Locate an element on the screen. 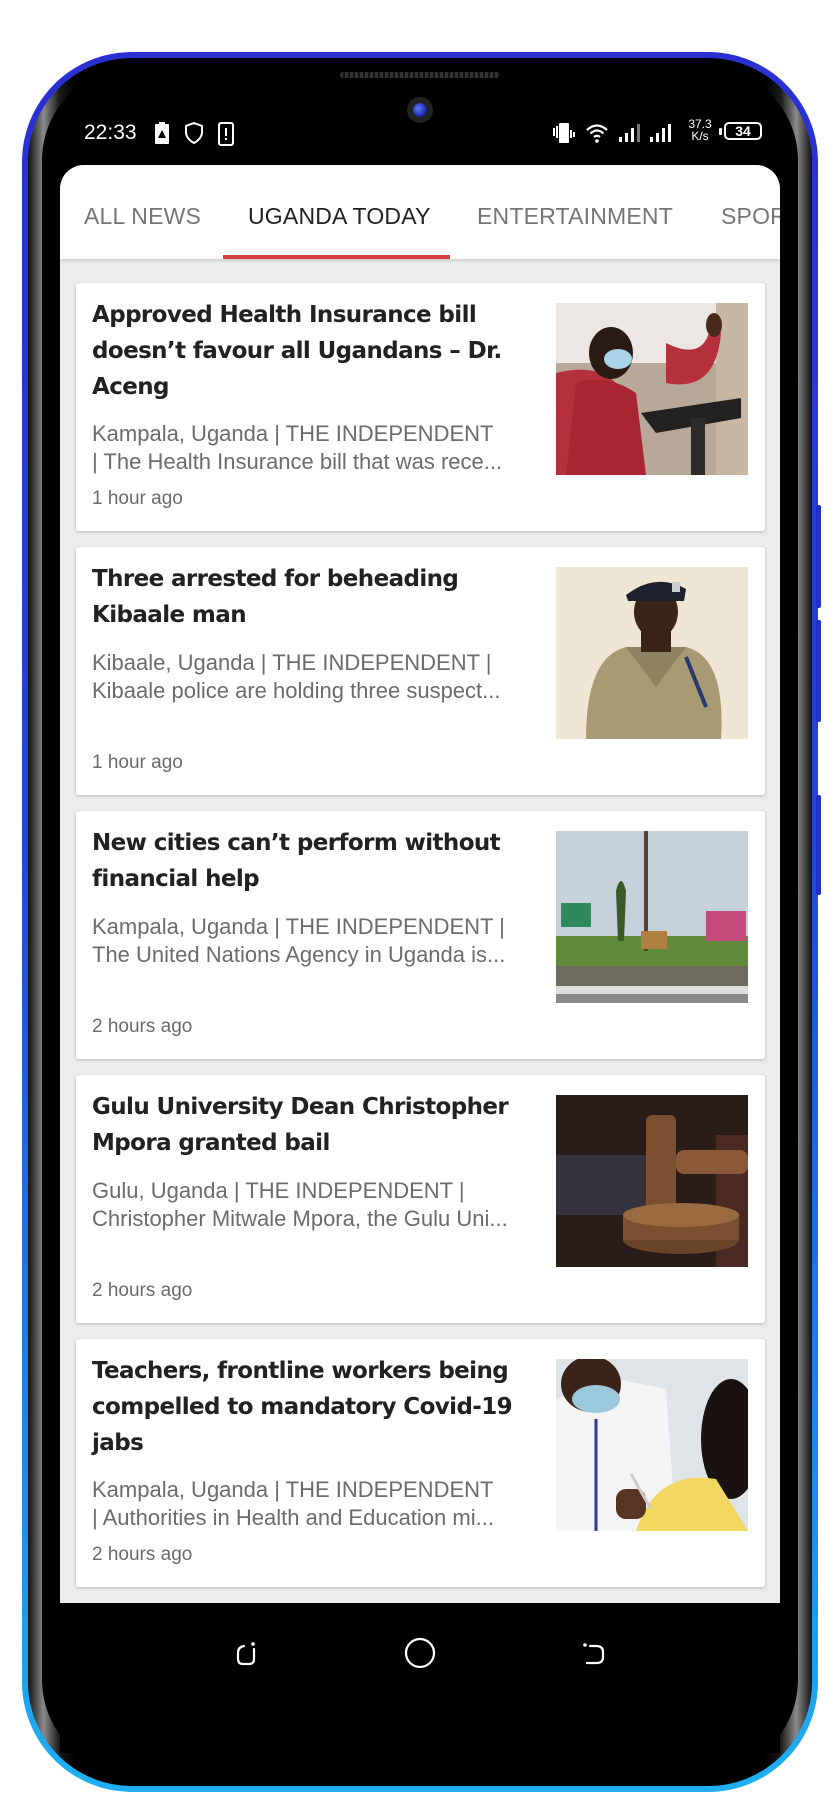  article-summary-line: Kampala, Uganda | THE INDEPENDENT | is located at coordinates (298, 926).